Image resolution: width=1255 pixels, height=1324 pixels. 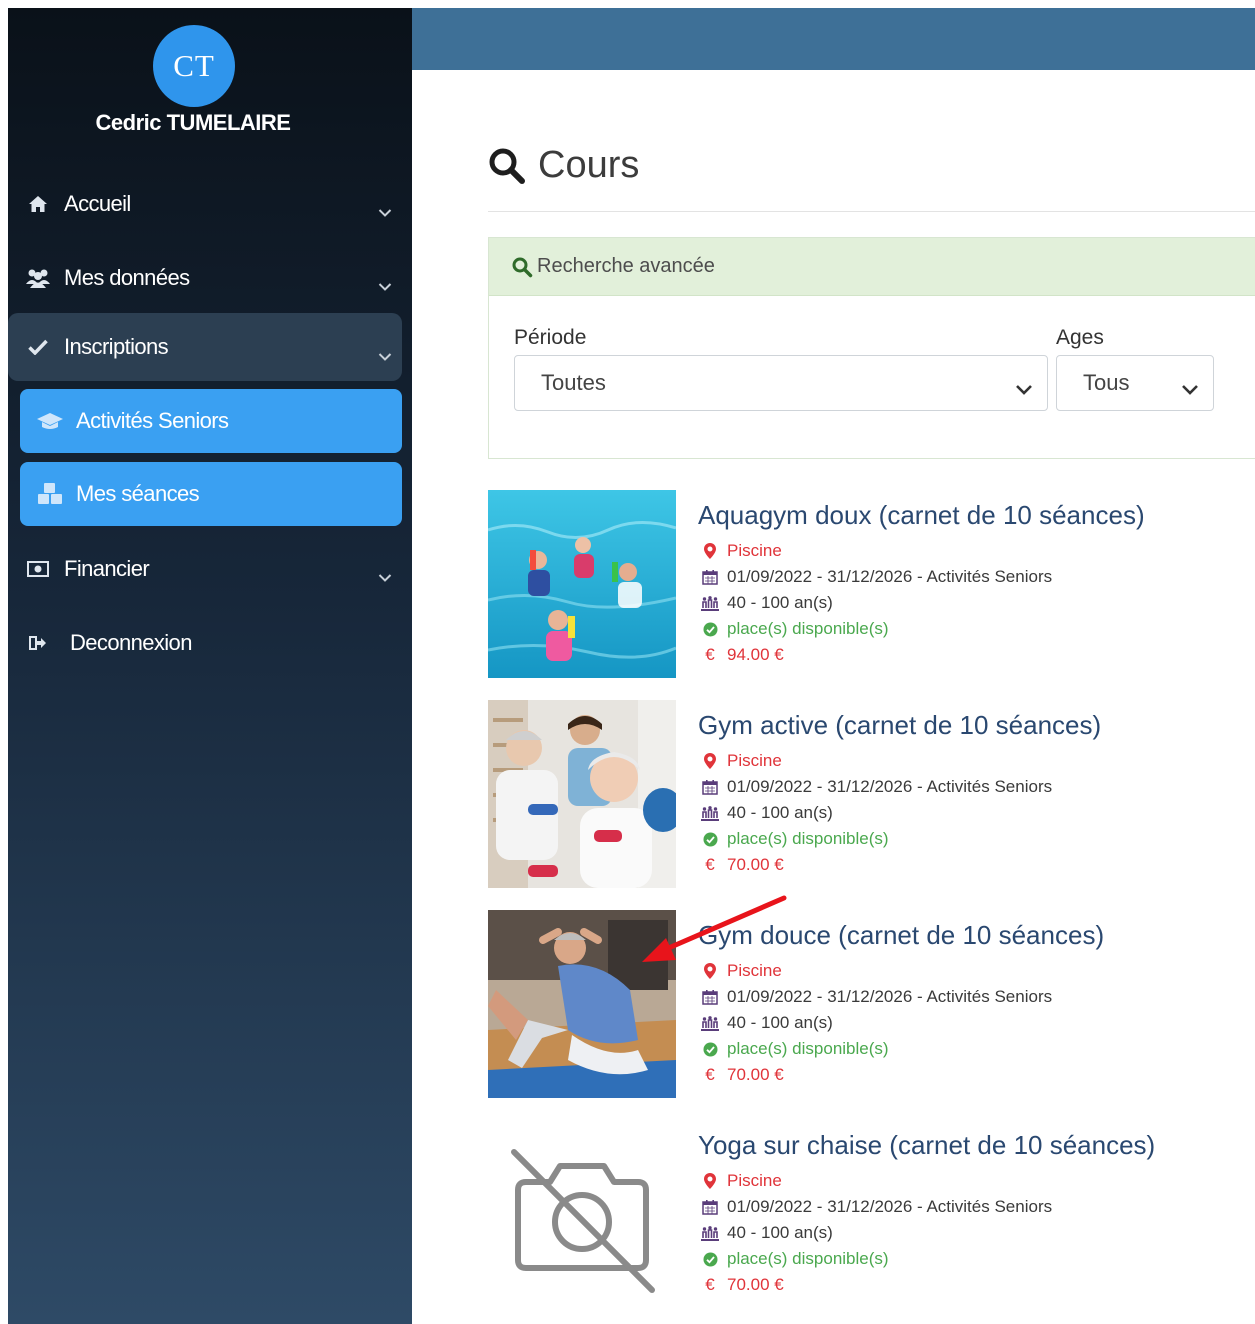 I want to click on sidebar-item-label: Activités Seniors, so click(x=152, y=420).